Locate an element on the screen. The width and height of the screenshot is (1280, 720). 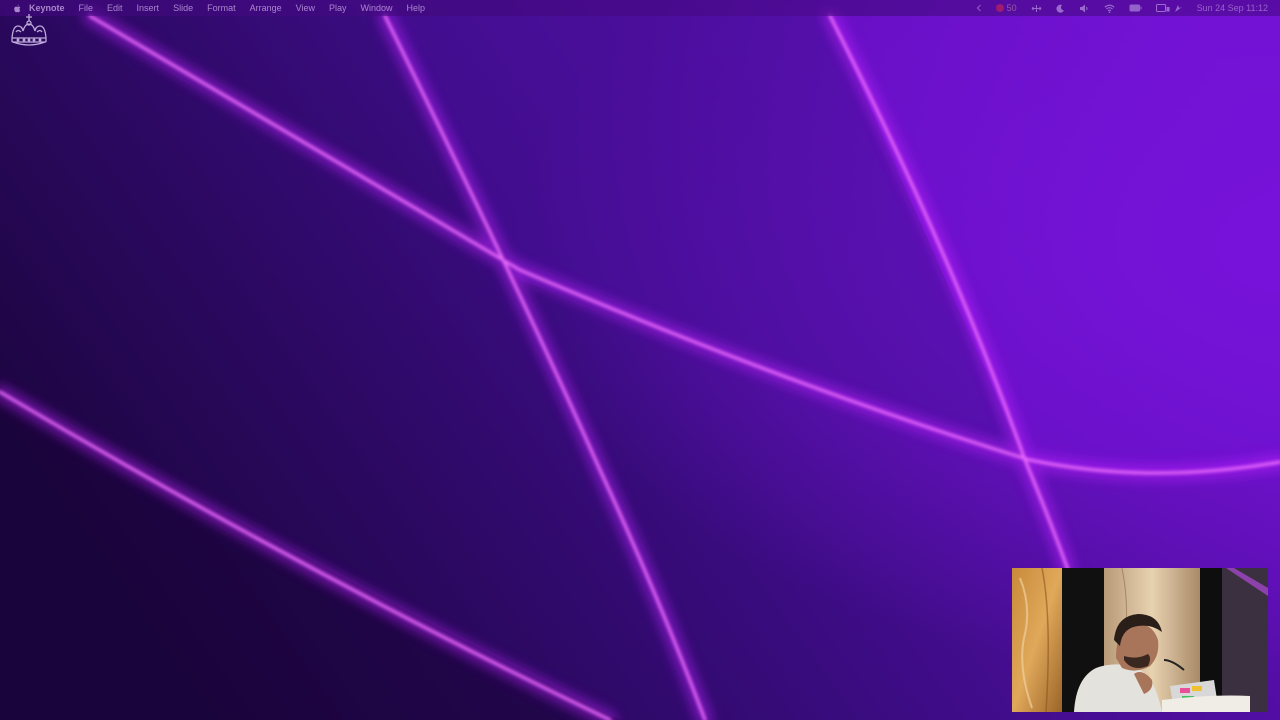
menu-play: Play is located at coordinates (338, 8).